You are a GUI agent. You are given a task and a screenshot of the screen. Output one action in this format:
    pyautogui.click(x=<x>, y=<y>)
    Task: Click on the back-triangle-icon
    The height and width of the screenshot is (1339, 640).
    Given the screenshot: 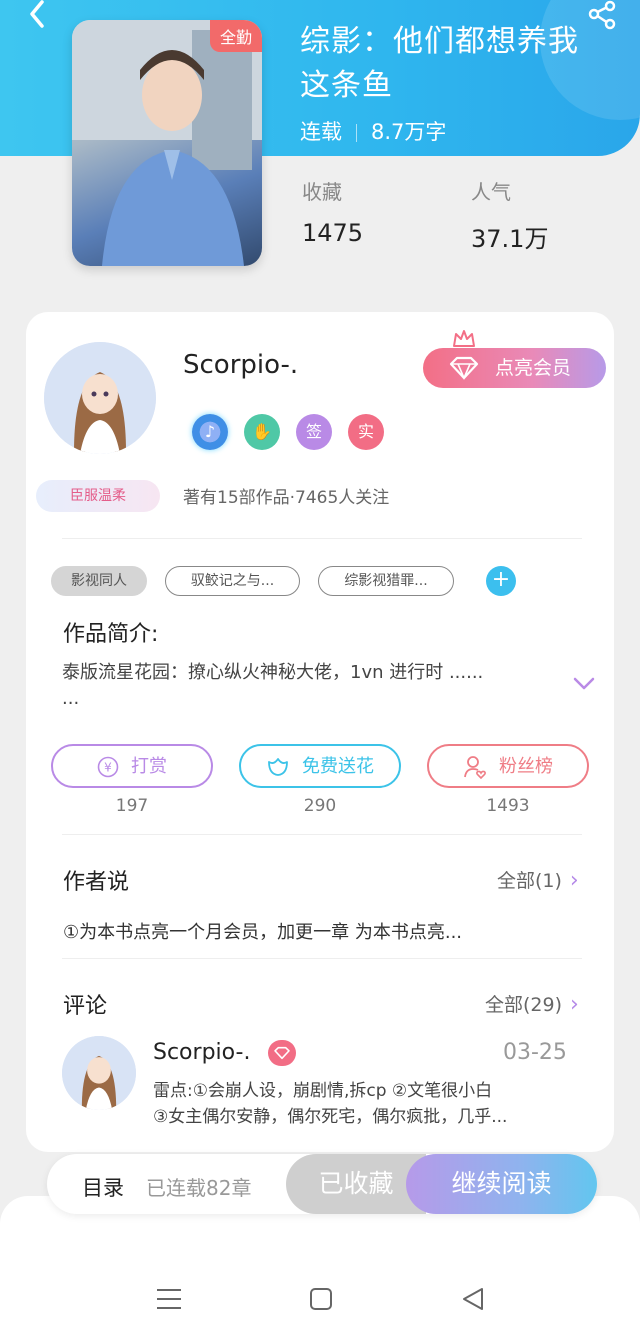 What is the action you would take?
    pyautogui.click(x=473, y=1299)
    